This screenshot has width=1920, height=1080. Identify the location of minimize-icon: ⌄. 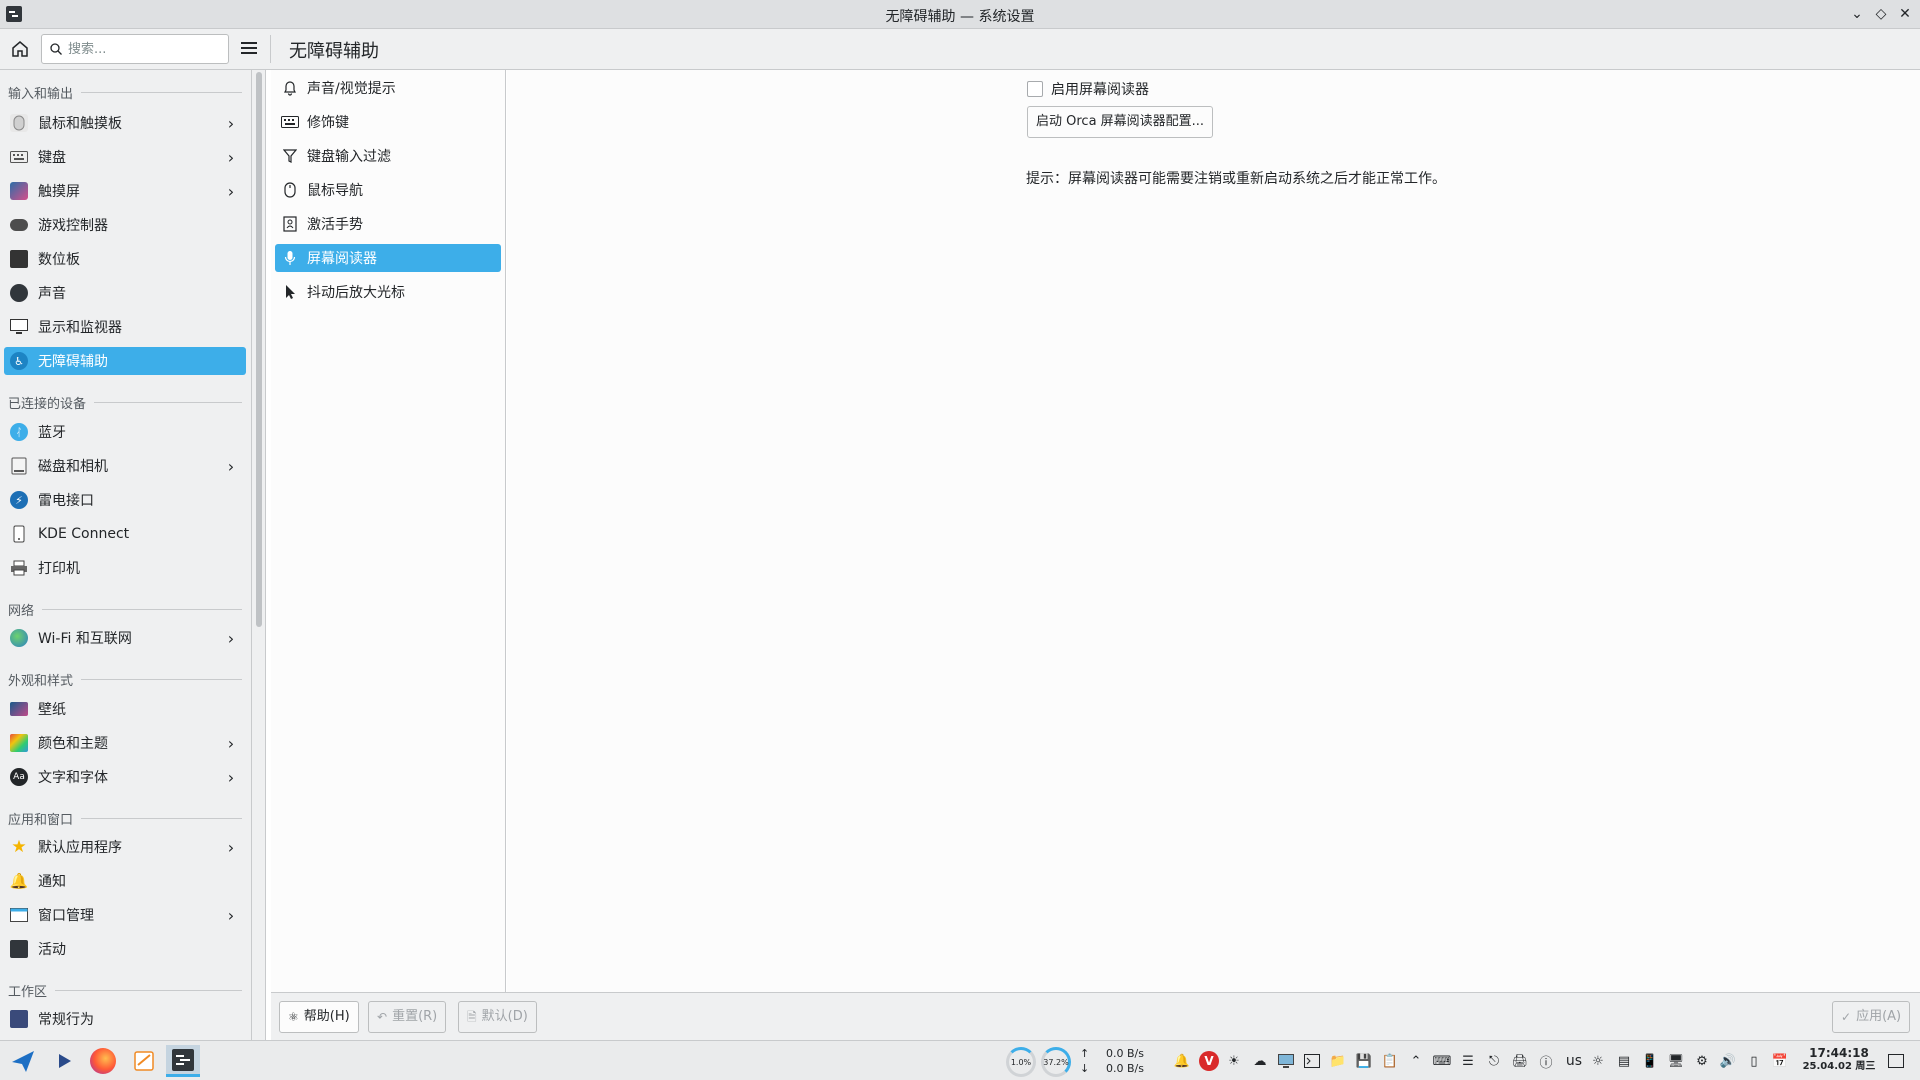
(1857, 14).